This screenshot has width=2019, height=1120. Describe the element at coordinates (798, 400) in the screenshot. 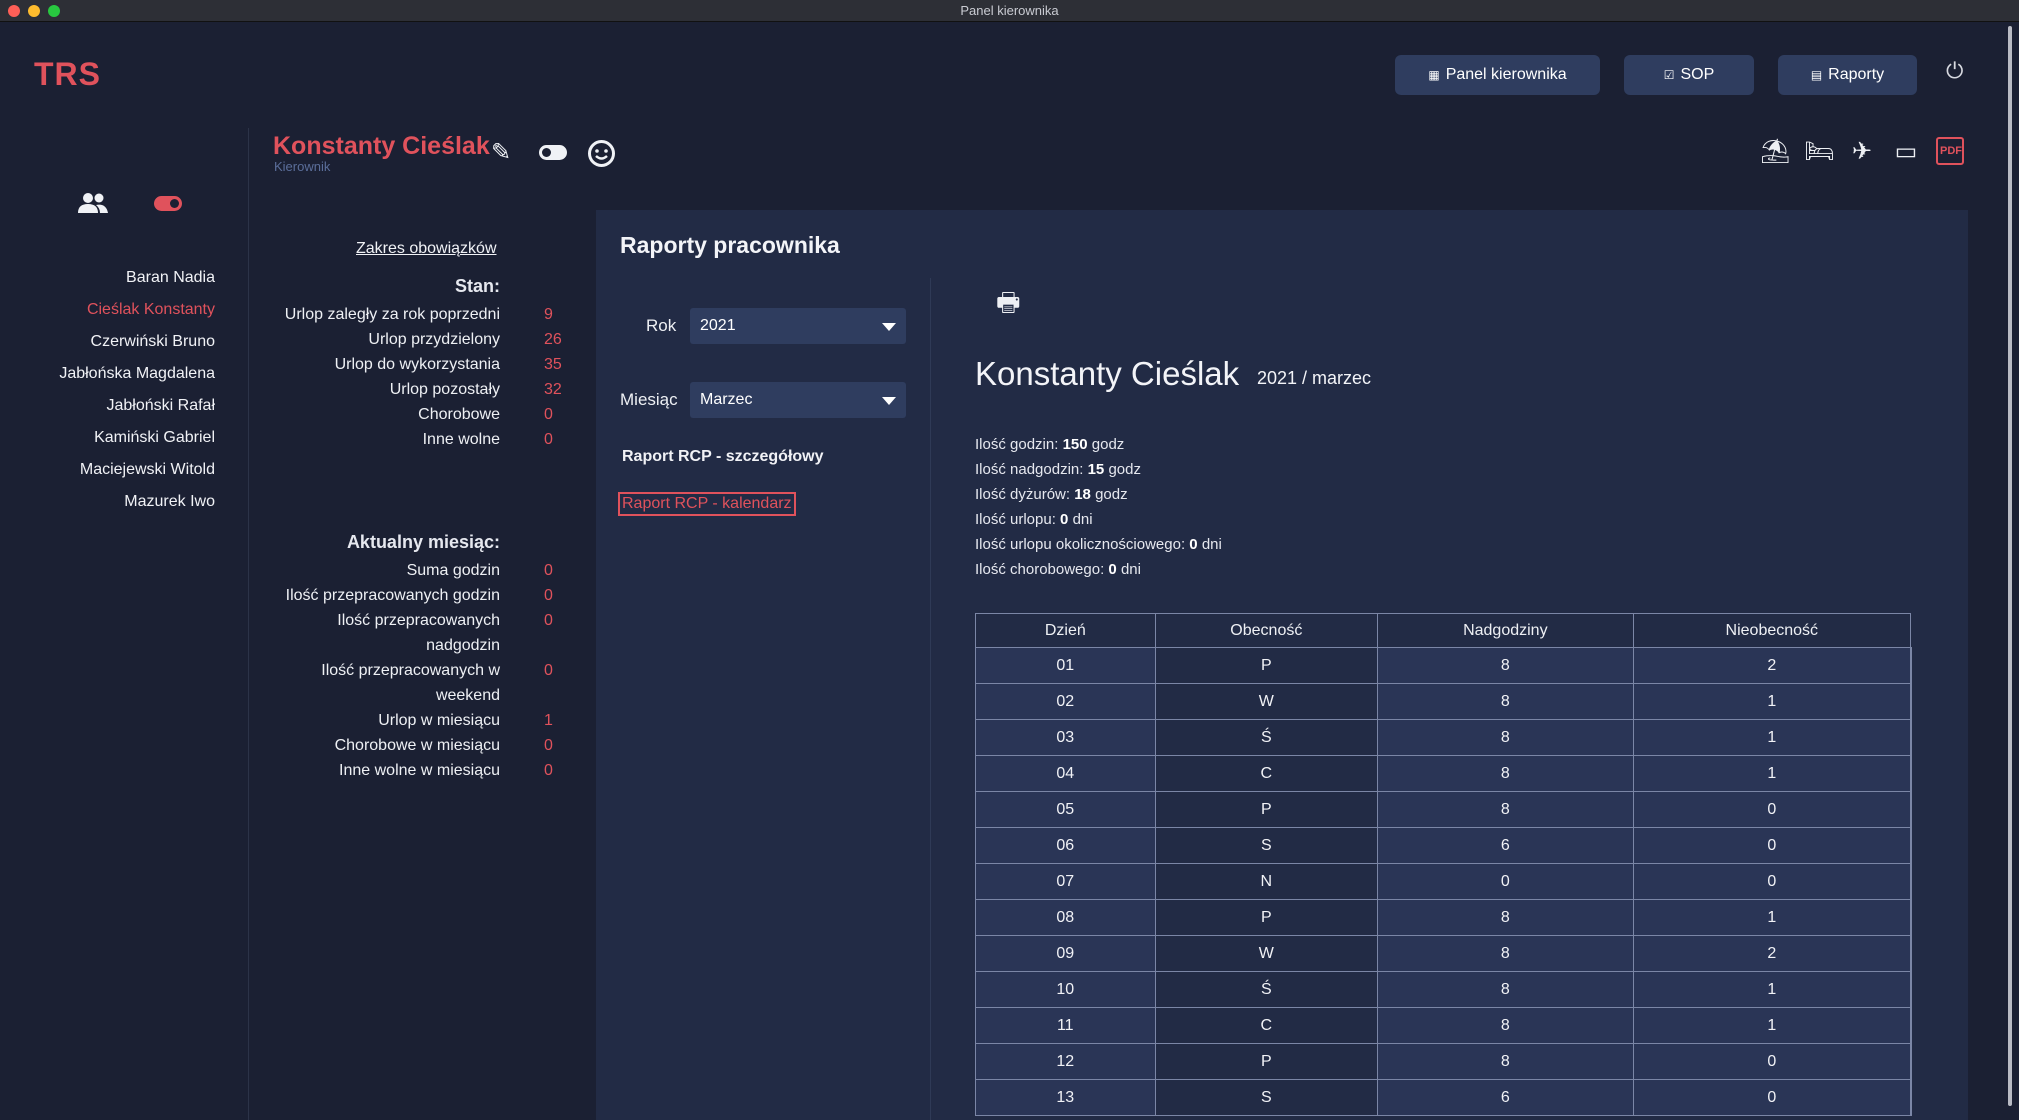

I see `month-select: Marzec` at that location.